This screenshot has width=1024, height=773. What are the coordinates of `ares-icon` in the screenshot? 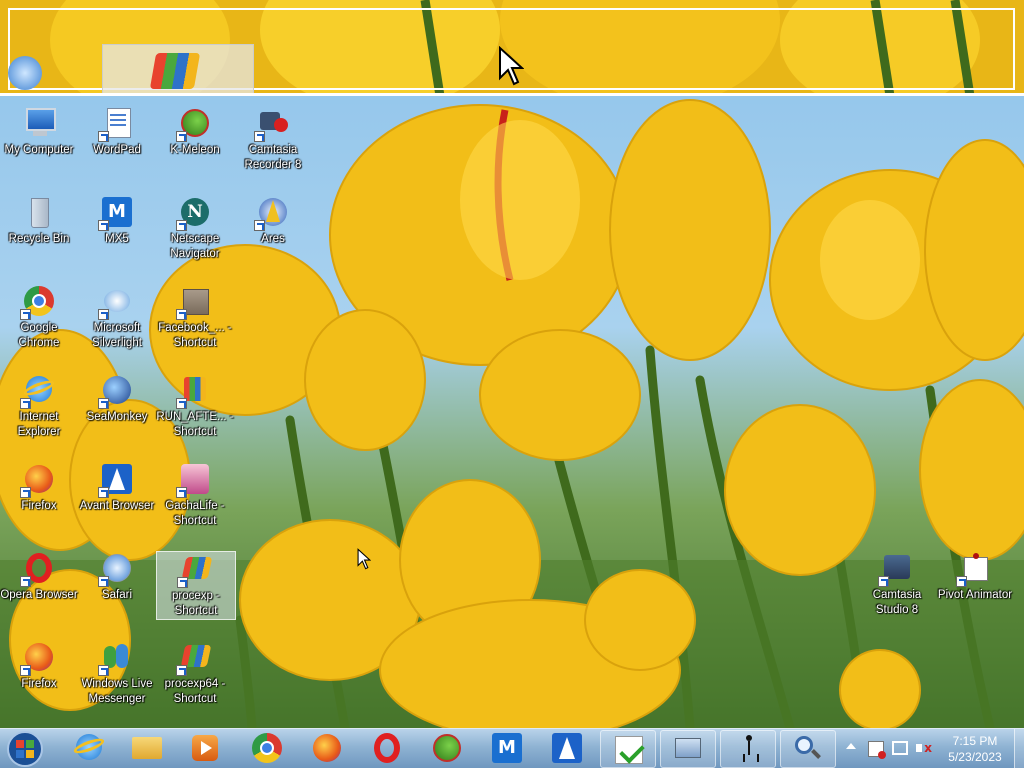 It's located at (272, 213).